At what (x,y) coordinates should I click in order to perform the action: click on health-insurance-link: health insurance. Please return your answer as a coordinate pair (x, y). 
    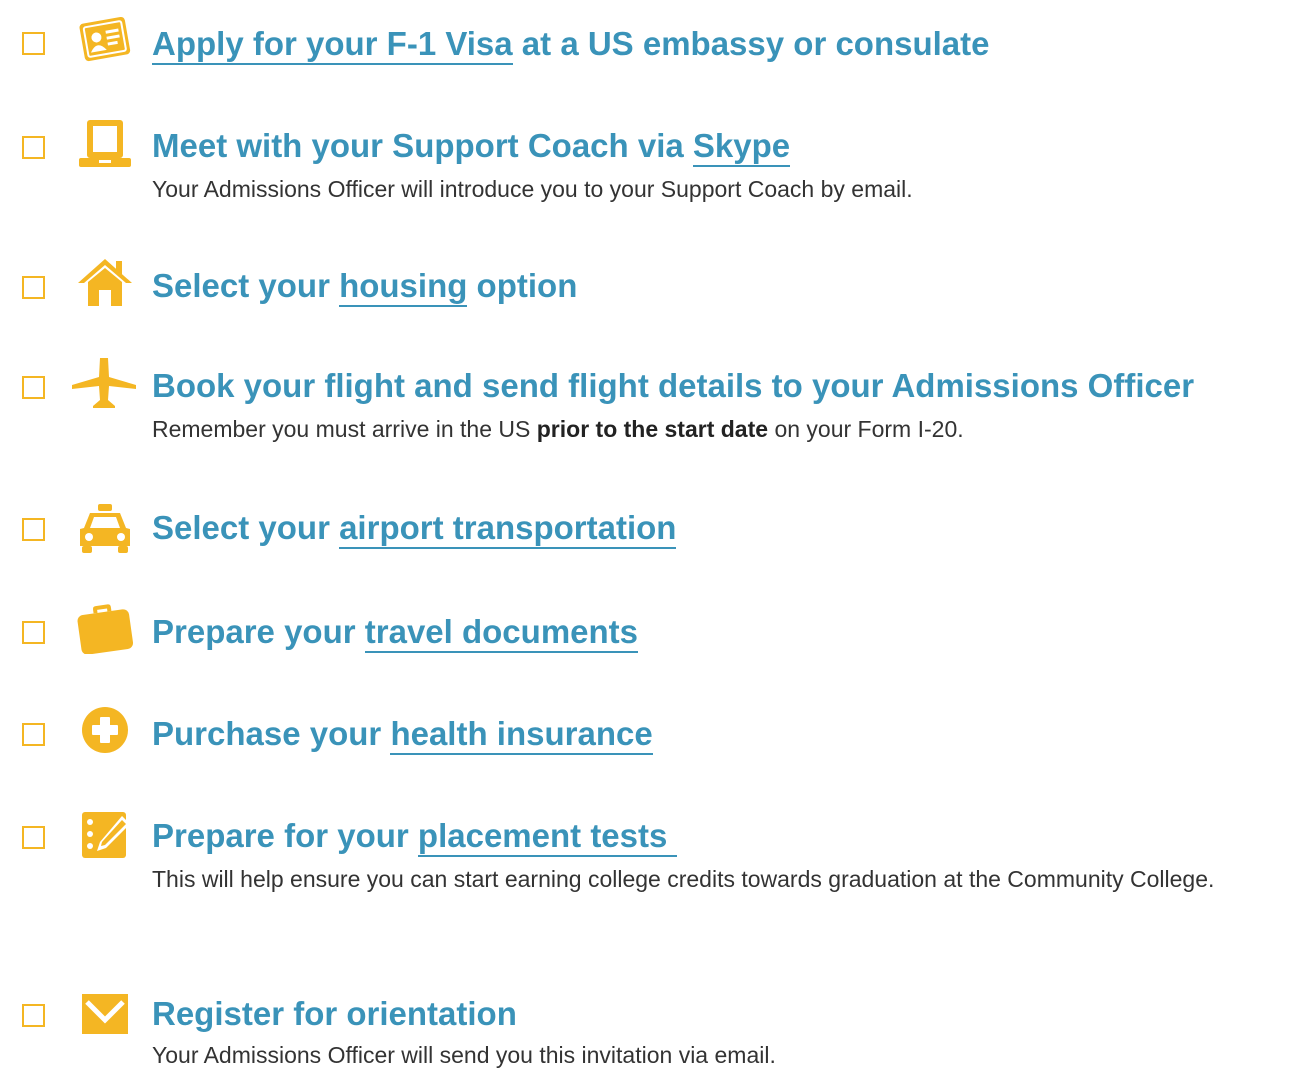
    Looking at the image, I should click on (521, 735).